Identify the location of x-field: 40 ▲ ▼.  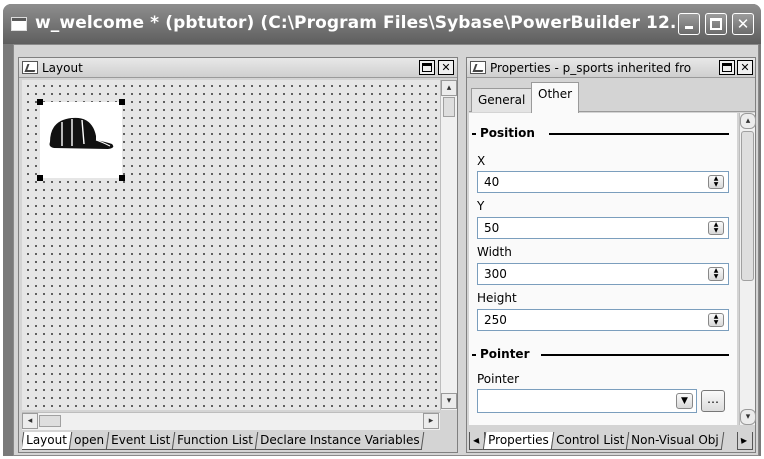
(603, 182).